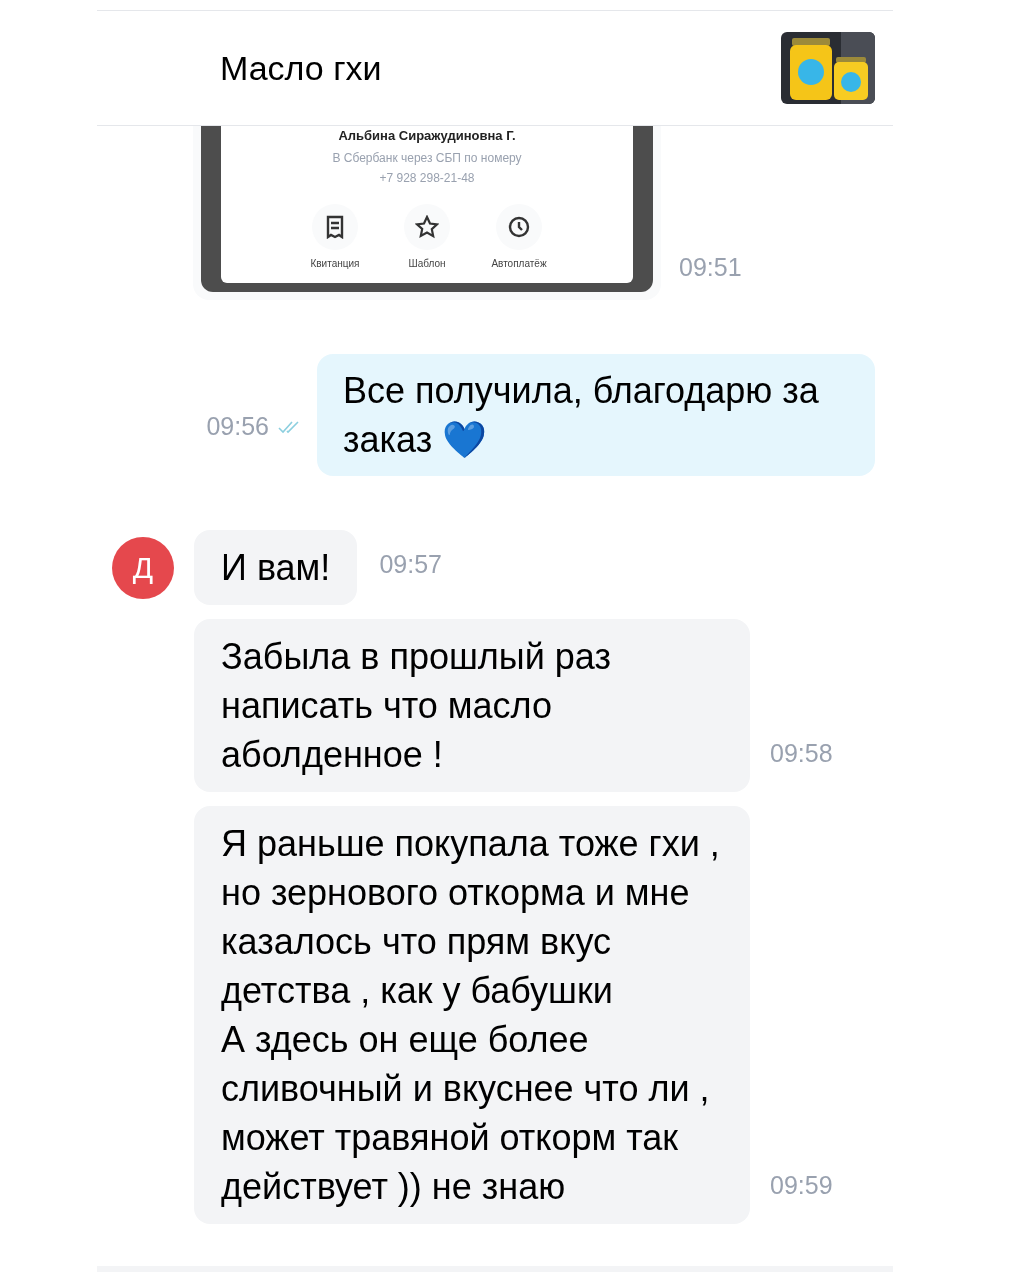  I want to click on message-time: 09:58, so click(801, 753).